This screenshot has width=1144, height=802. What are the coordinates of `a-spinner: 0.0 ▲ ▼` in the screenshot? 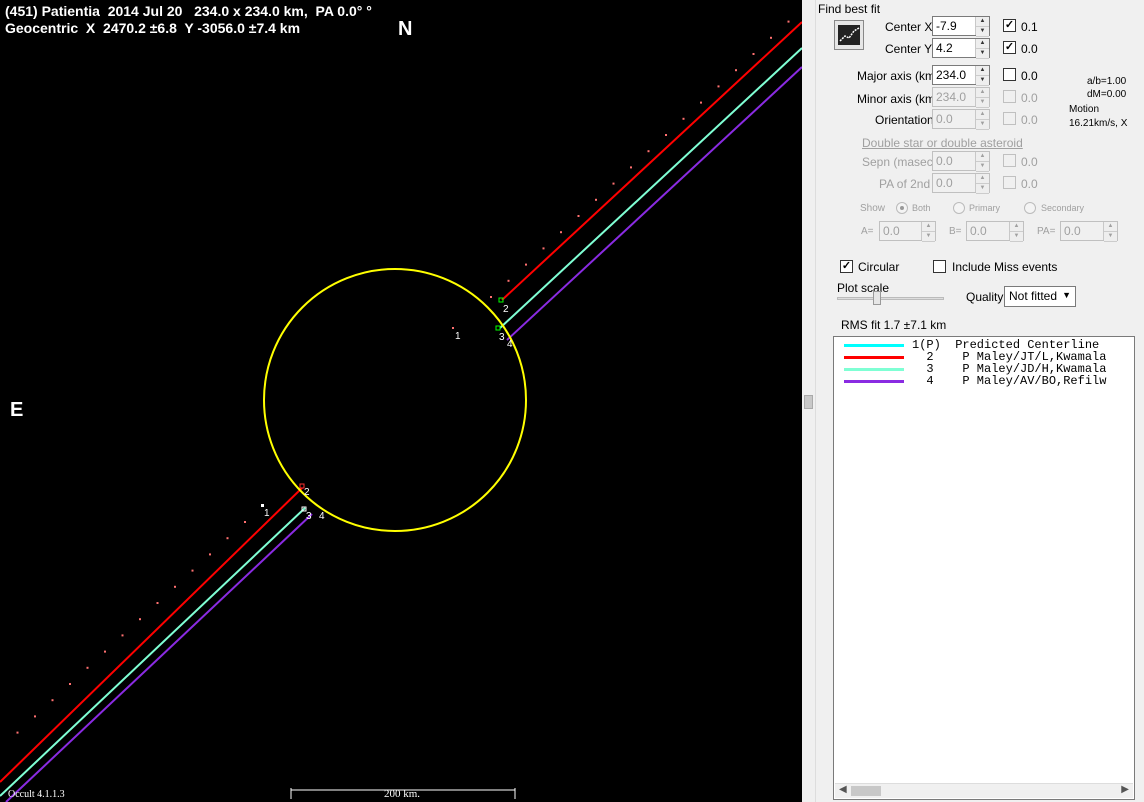 It's located at (907, 231).